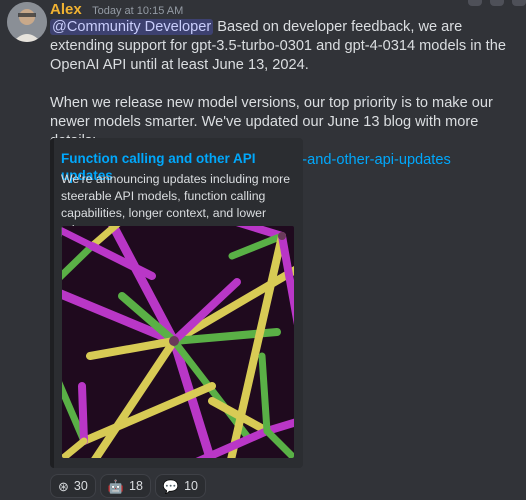 The height and width of the screenshot is (500, 526). I want to click on reaction-speech-bubble: 💬 10, so click(180, 486).